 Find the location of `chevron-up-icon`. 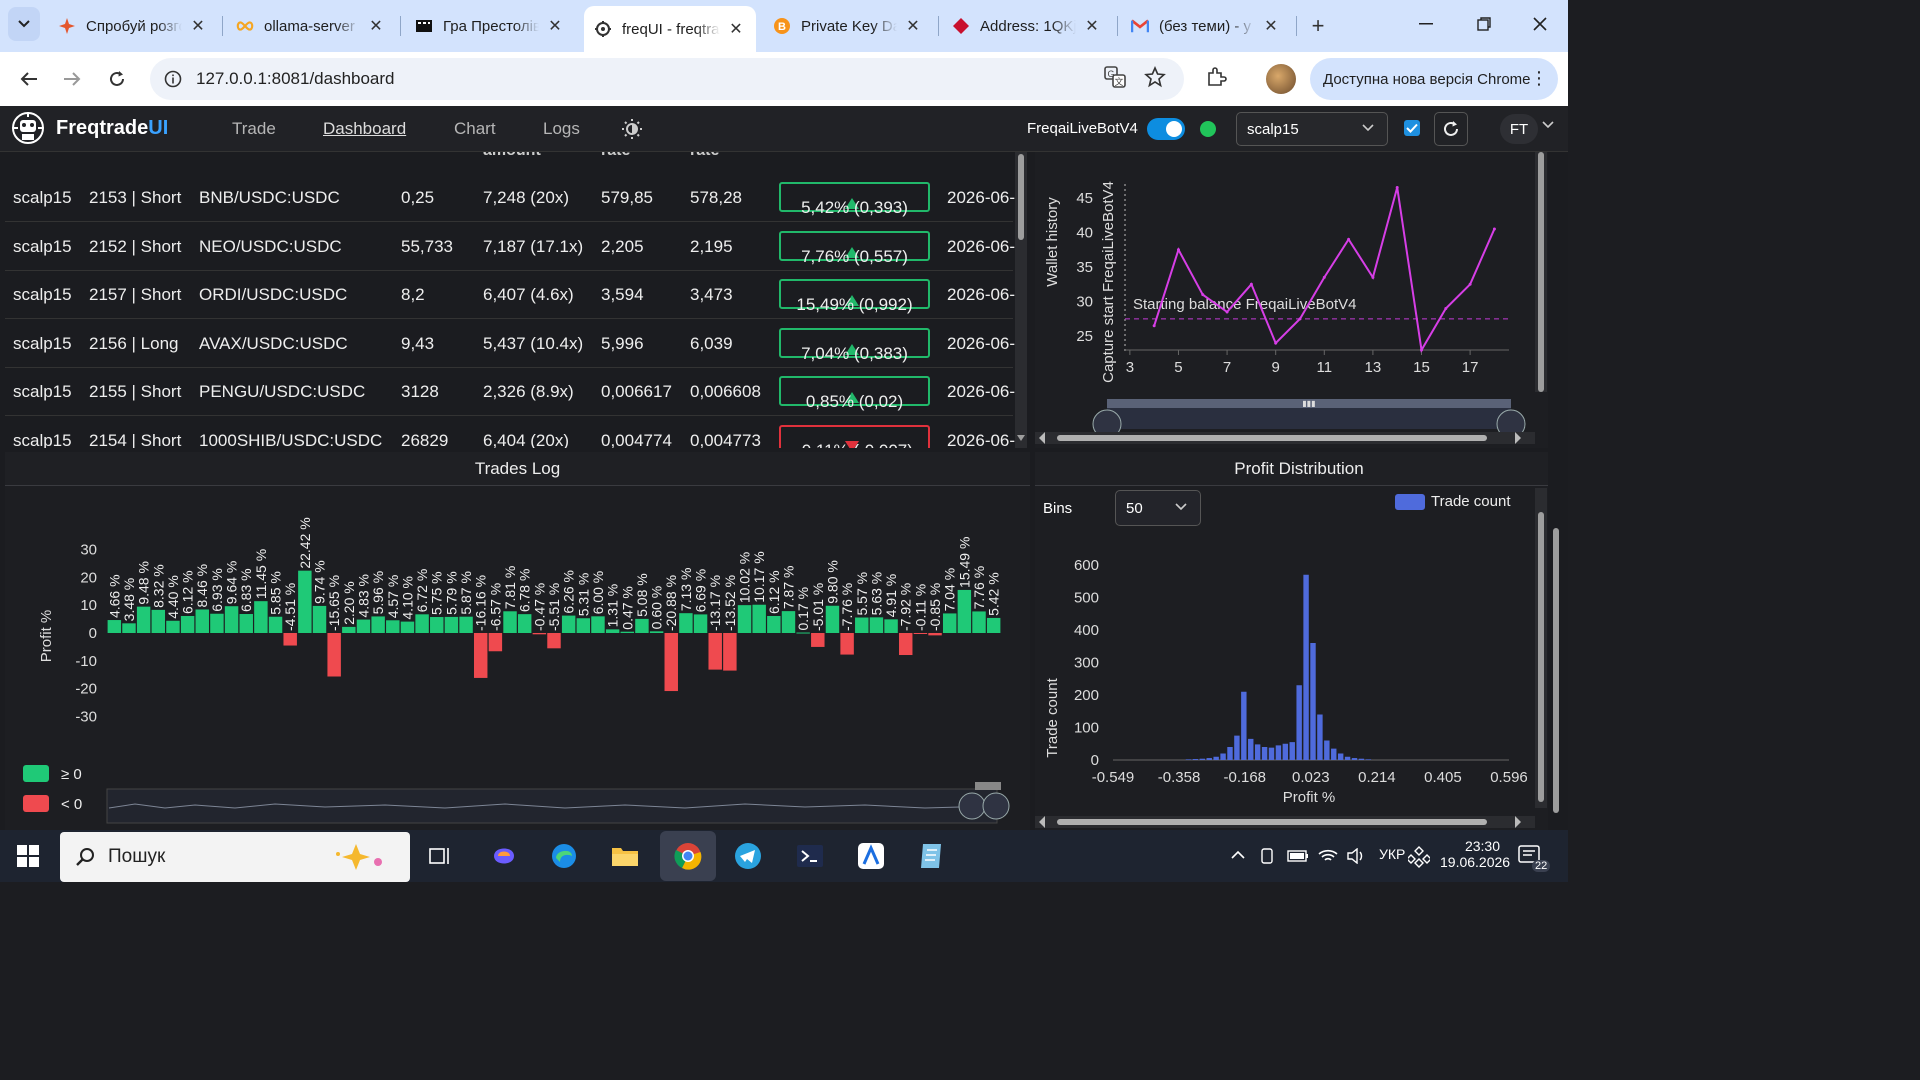

chevron-up-icon is located at coordinates (1238, 855).